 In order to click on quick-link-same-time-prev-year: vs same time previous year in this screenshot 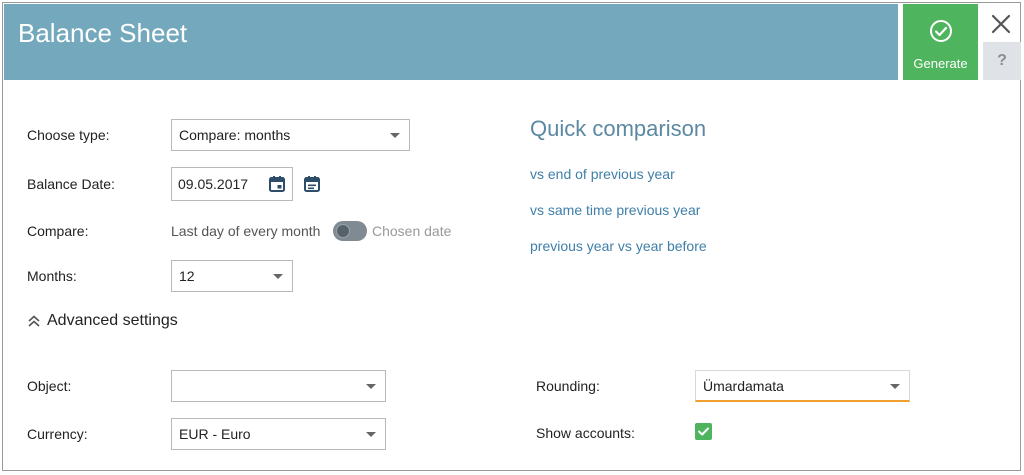, I will do `click(615, 210)`.